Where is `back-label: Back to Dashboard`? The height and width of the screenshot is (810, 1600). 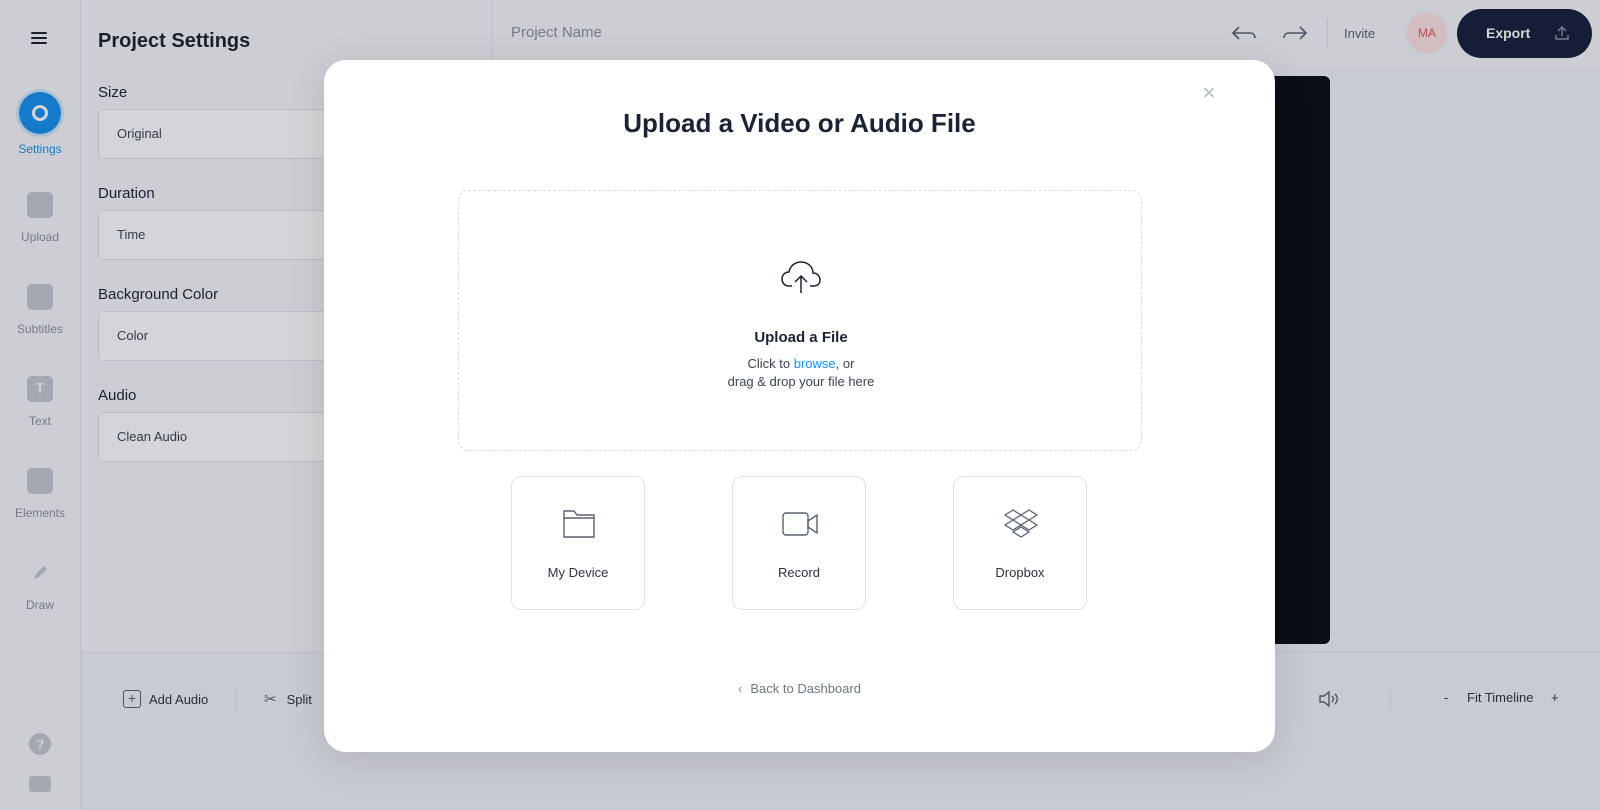
back-label: Back to Dashboard is located at coordinates (805, 688).